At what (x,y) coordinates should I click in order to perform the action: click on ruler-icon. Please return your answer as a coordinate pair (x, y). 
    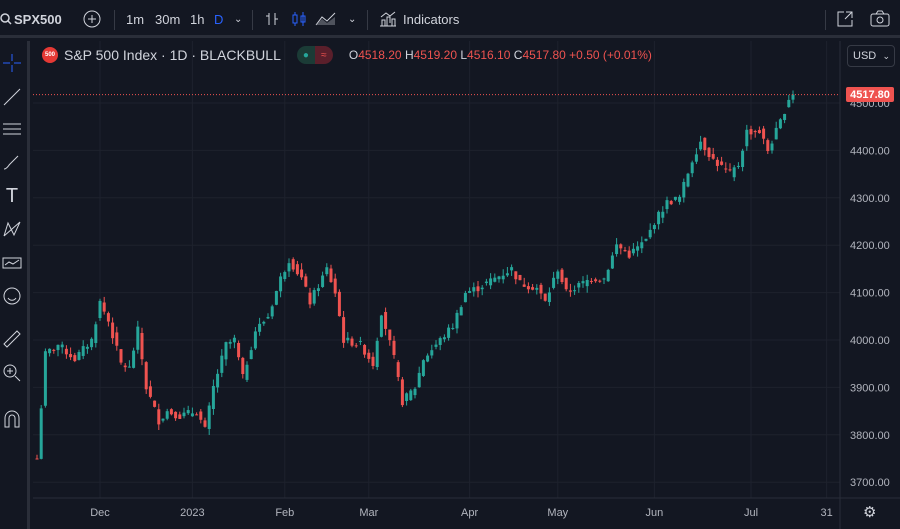
    Looking at the image, I should click on (12, 339).